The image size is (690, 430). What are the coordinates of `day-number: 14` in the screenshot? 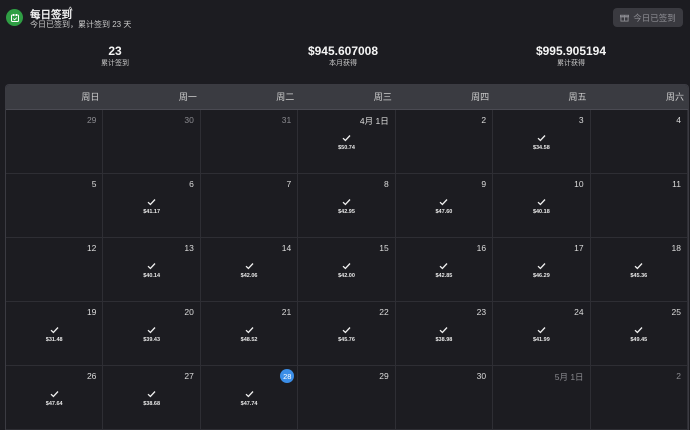 It's located at (286, 248).